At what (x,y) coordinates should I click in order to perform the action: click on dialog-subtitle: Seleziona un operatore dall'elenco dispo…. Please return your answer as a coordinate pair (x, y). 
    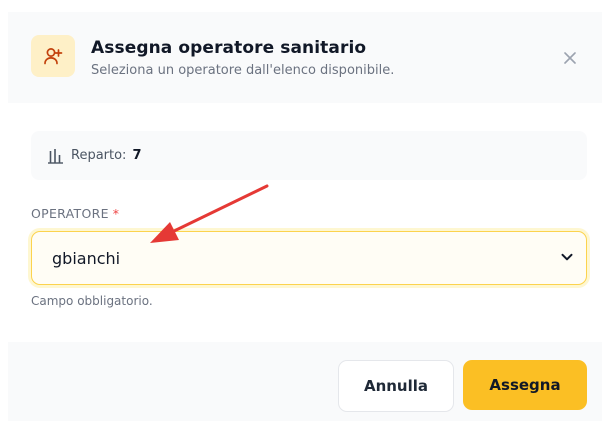
    Looking at the image, I should click on (243, 70).